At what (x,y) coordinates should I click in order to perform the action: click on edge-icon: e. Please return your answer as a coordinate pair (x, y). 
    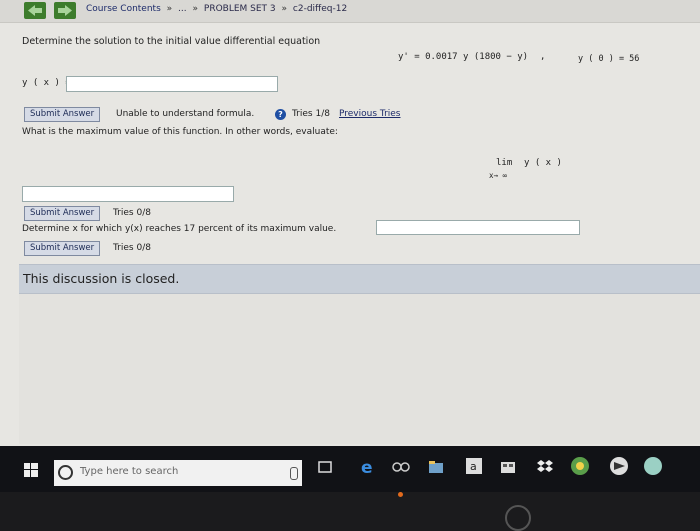
    Looking at the image, I should click on (368, 467).